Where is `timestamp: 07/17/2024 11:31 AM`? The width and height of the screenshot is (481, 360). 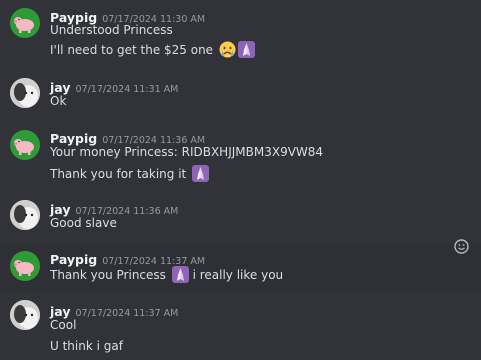
timestamp: 07/17/2024 11:31 AM is located at coordinates (127, 89).